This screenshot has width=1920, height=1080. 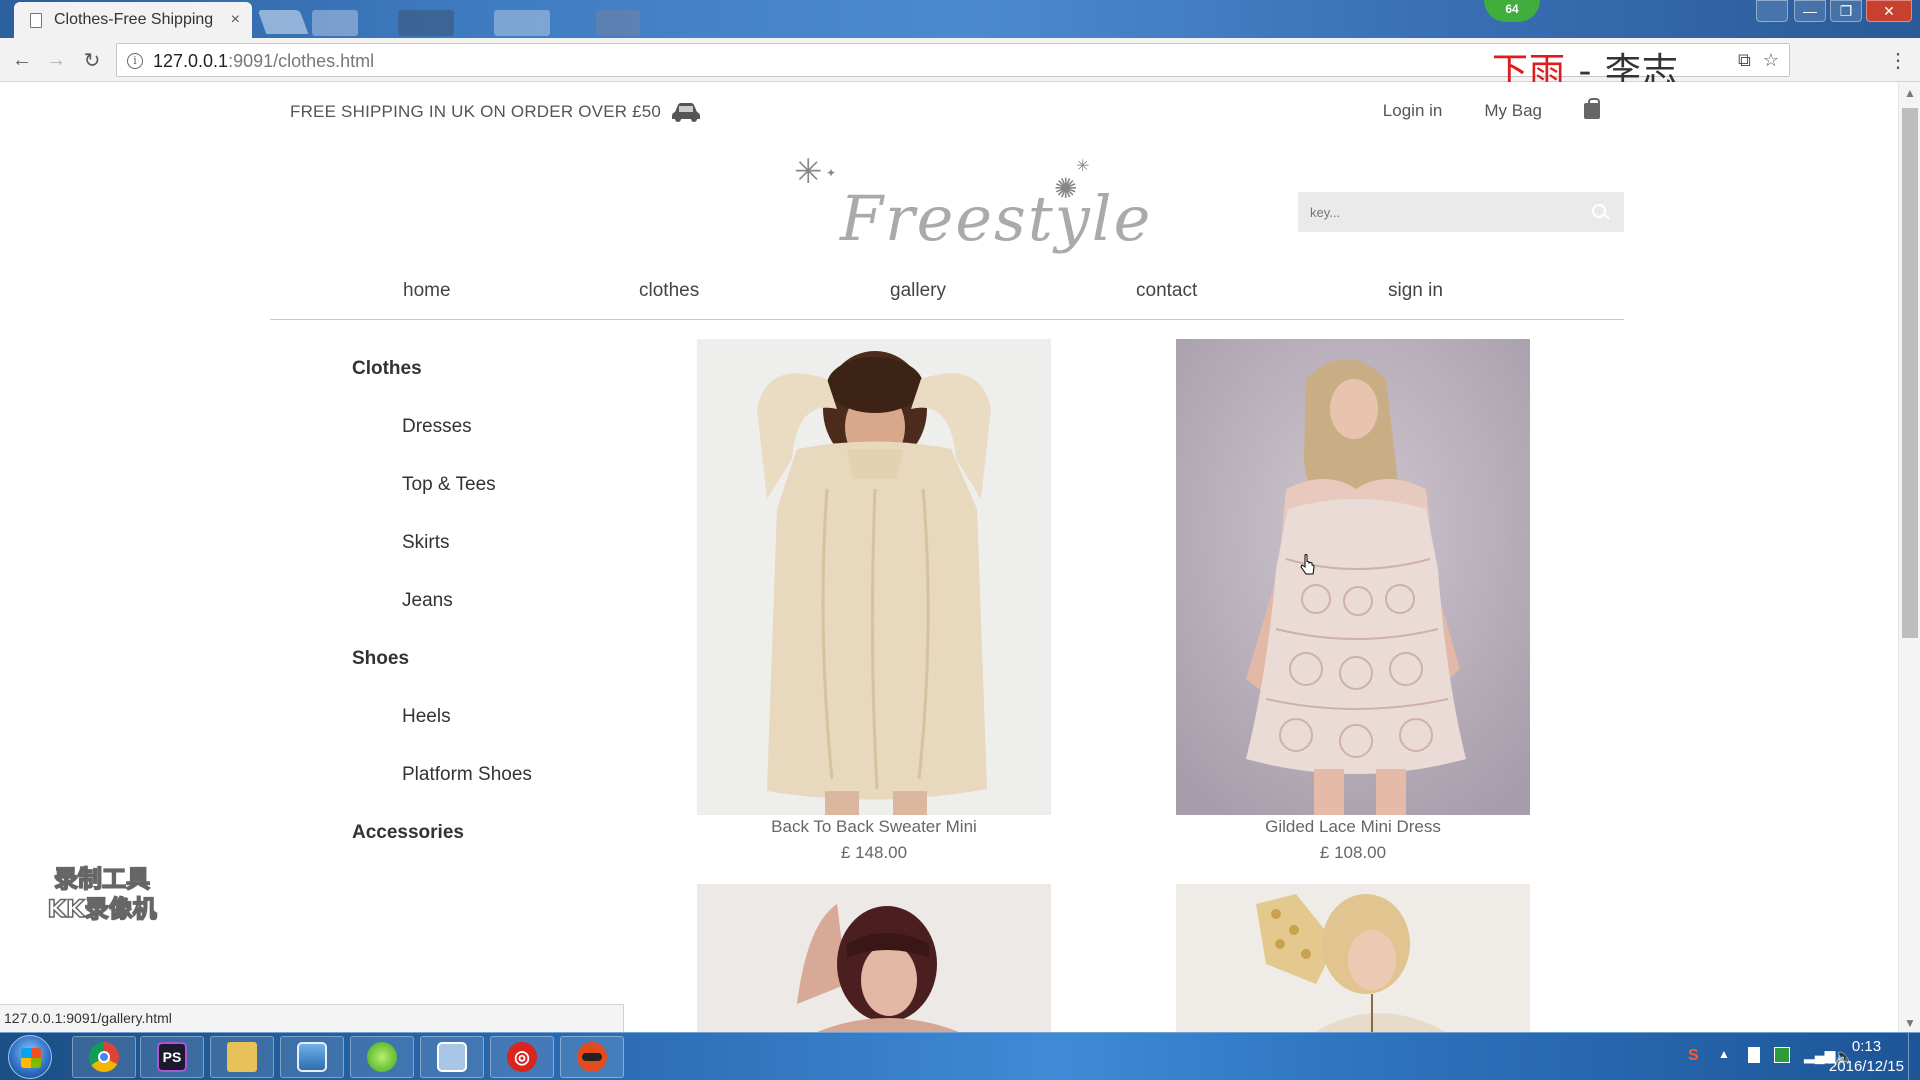 I want to click on burst-star-icon: ✺, so click(x=1066, y=188).